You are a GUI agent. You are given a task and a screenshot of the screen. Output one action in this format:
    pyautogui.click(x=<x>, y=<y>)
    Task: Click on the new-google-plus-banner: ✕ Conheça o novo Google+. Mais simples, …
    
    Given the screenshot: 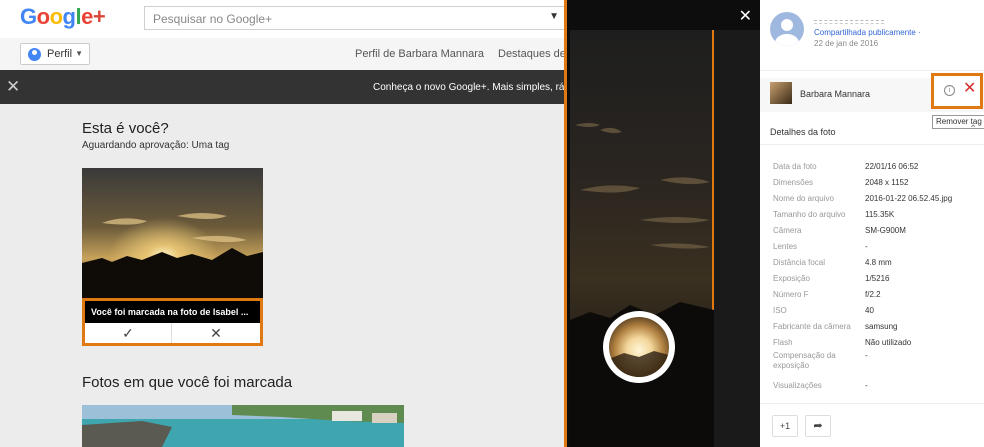 What is the action you would take?
    pyautogui.click(x=283, y=87)
    